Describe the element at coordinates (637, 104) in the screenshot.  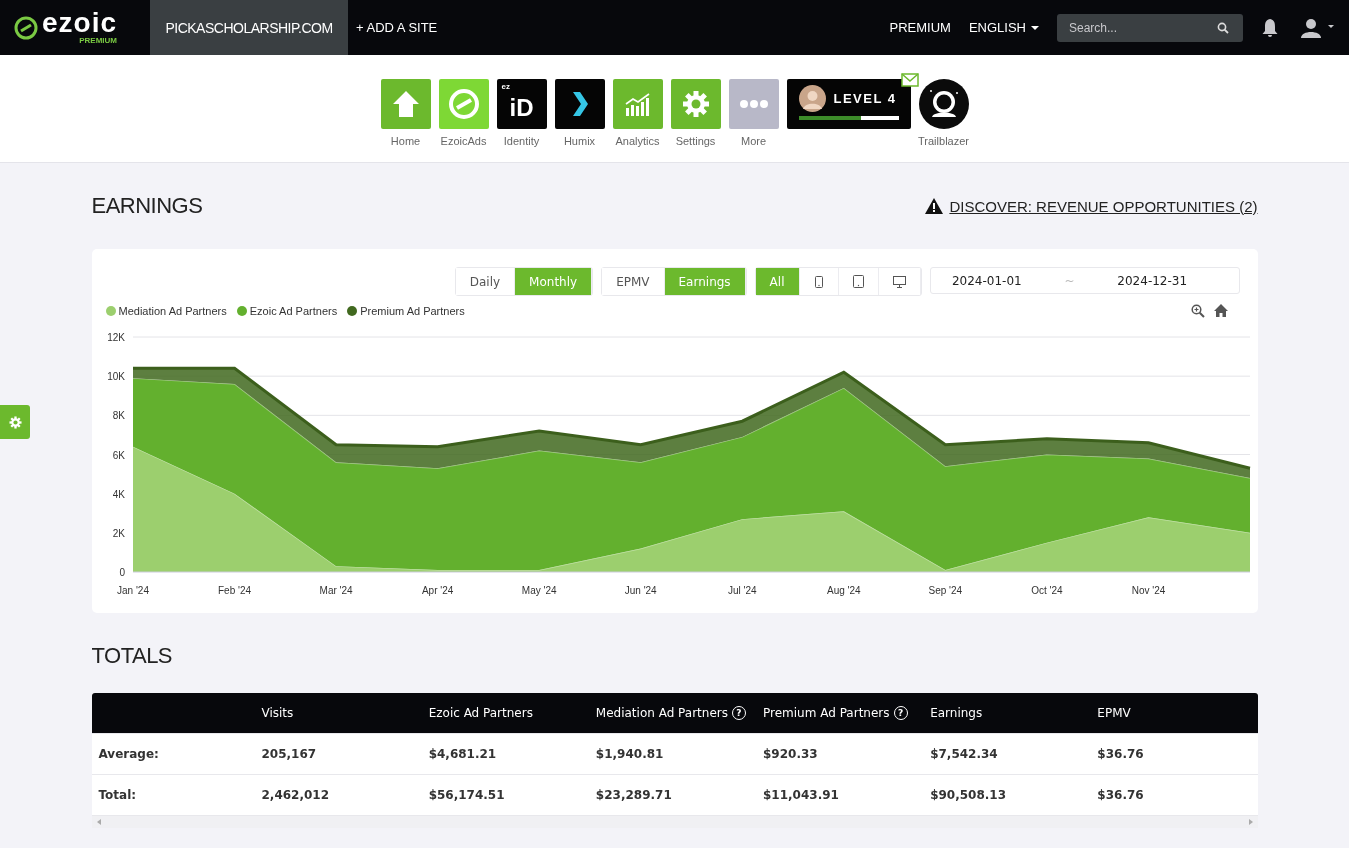
I see `bar-chart-icon` at that location.